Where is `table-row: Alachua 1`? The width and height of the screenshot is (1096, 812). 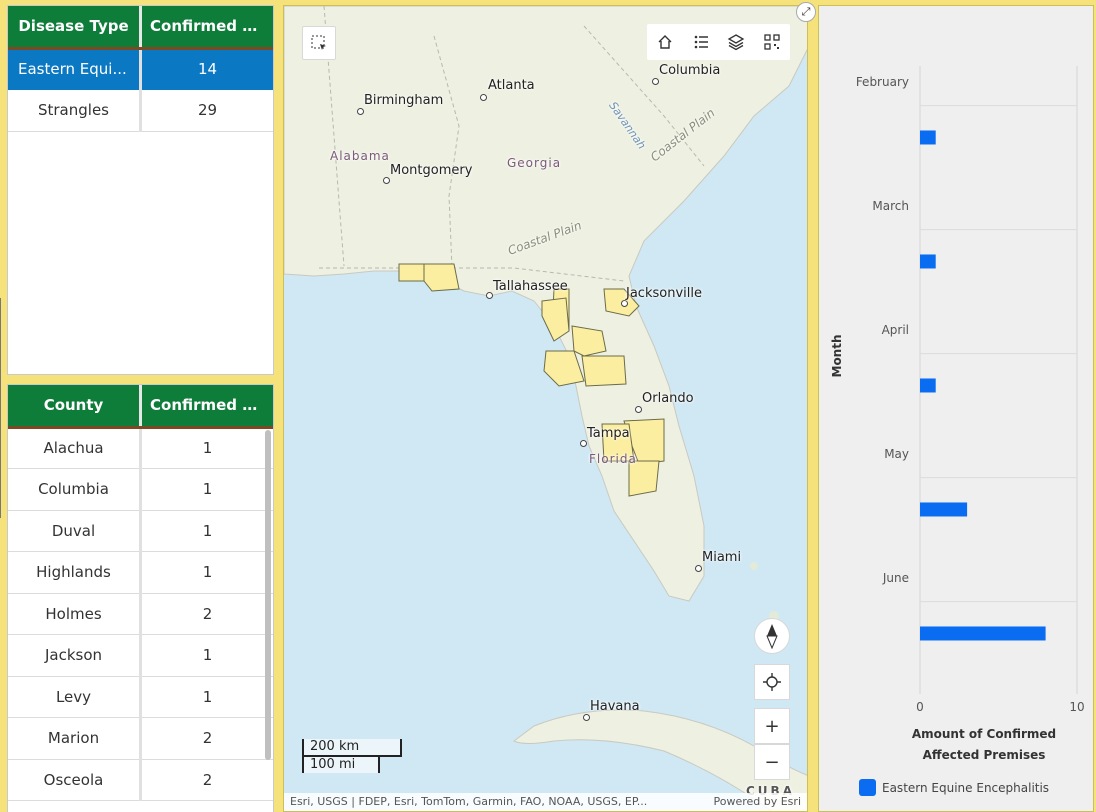
table-row: Alachua 1 is located at coordinates (140, 448).